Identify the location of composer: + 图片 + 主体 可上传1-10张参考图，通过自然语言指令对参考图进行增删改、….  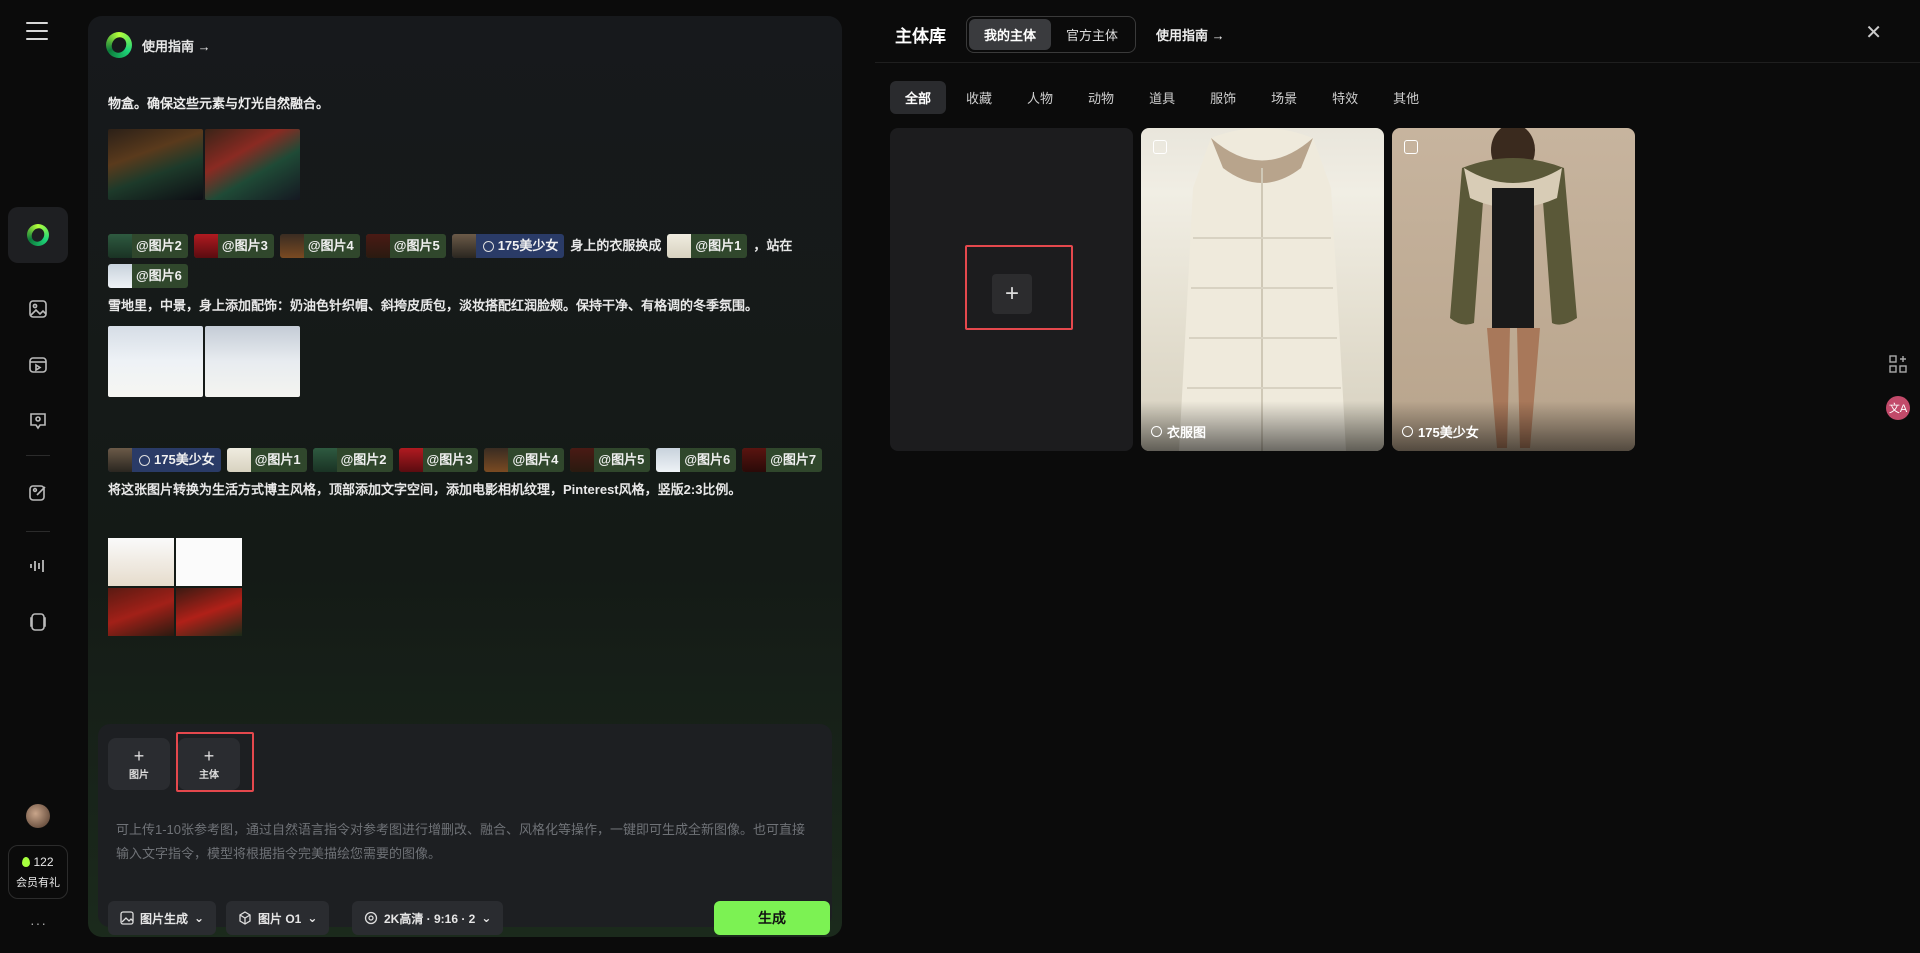
(465, 829).